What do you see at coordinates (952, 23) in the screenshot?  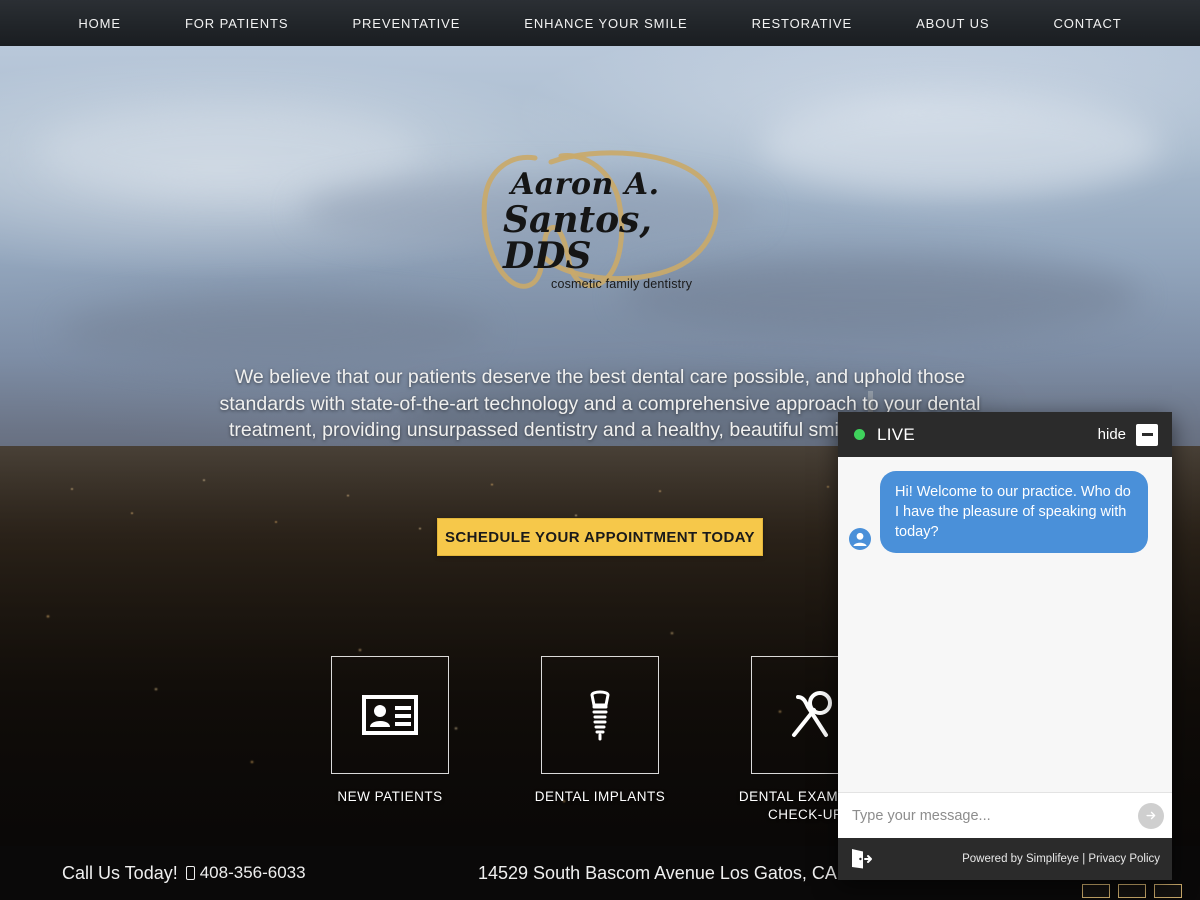 I see `nav-item-about-us: ABOUT US` at bounding box center [952, 23].